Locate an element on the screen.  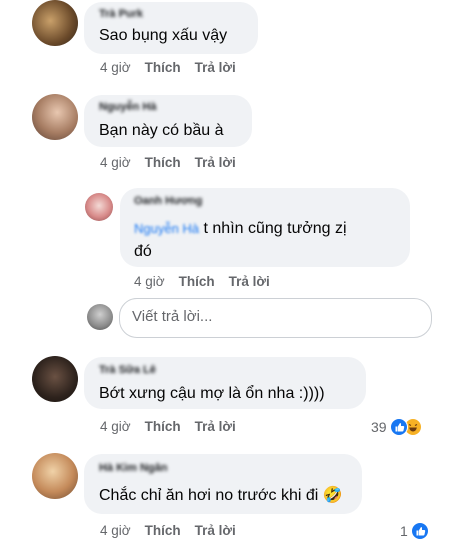
comment-author: Trà Purk is located at coordinates (121, 14).